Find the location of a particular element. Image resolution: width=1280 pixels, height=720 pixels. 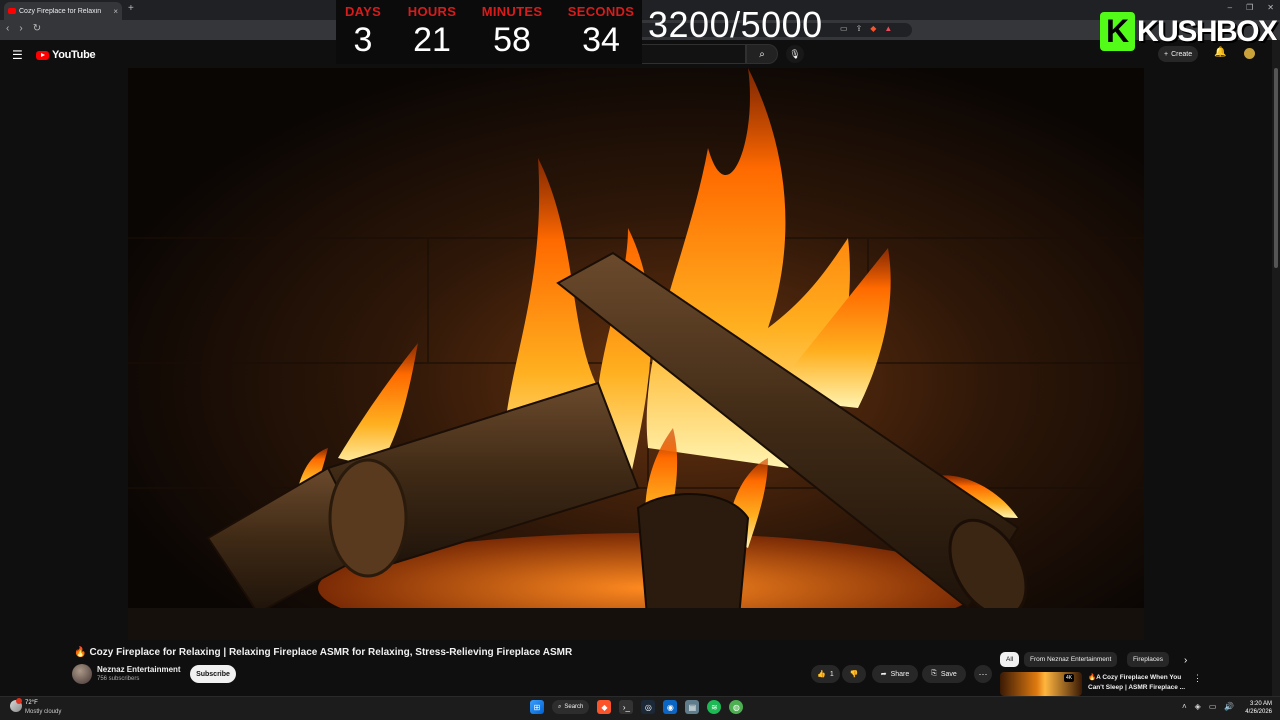

weather-description: Mostly cloudy is located at coordinates (43, 712).